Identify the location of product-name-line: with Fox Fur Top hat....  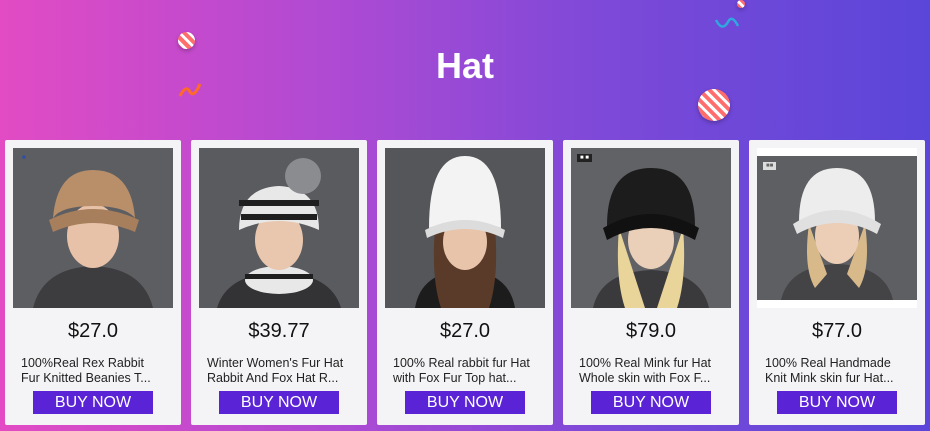
(455, 378).